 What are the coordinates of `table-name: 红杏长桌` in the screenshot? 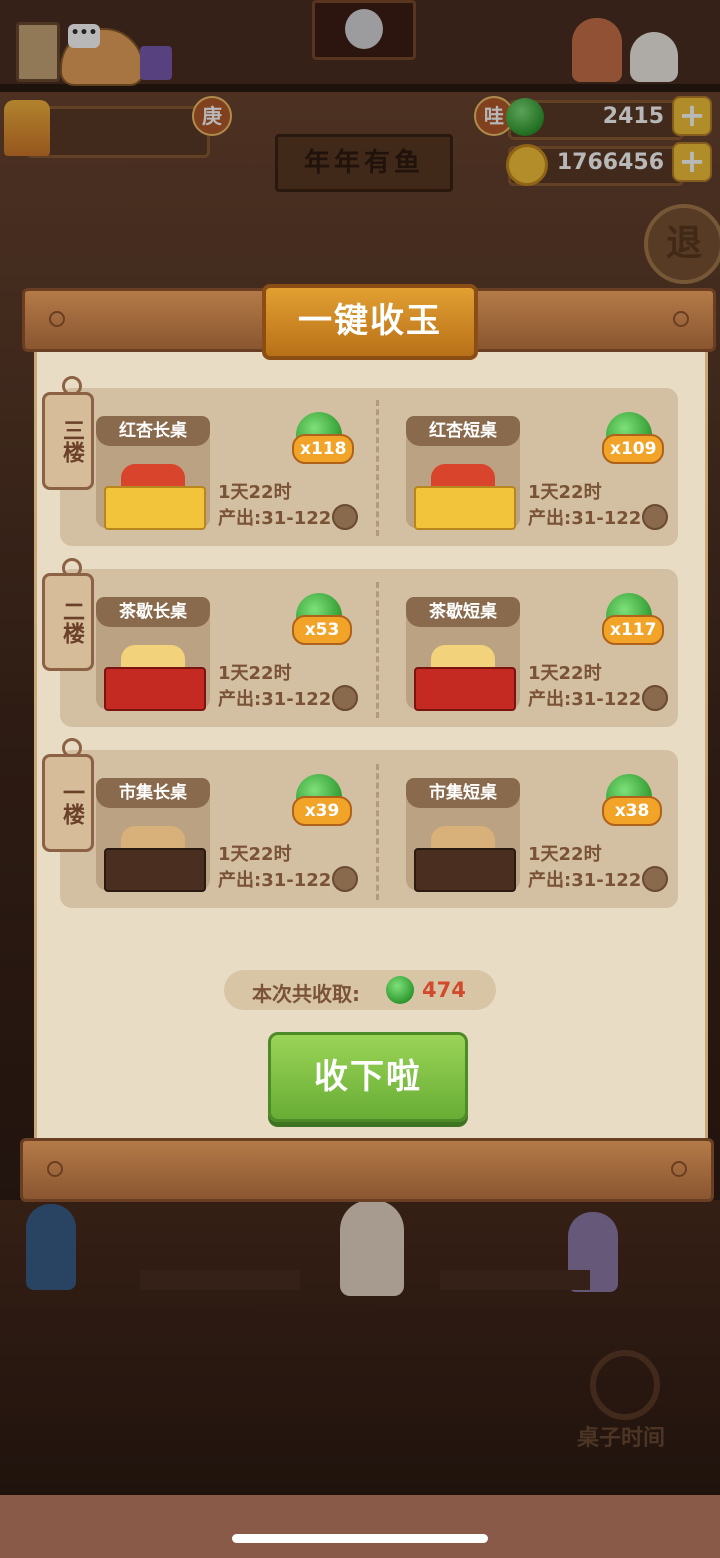 It's located at (153, 431).